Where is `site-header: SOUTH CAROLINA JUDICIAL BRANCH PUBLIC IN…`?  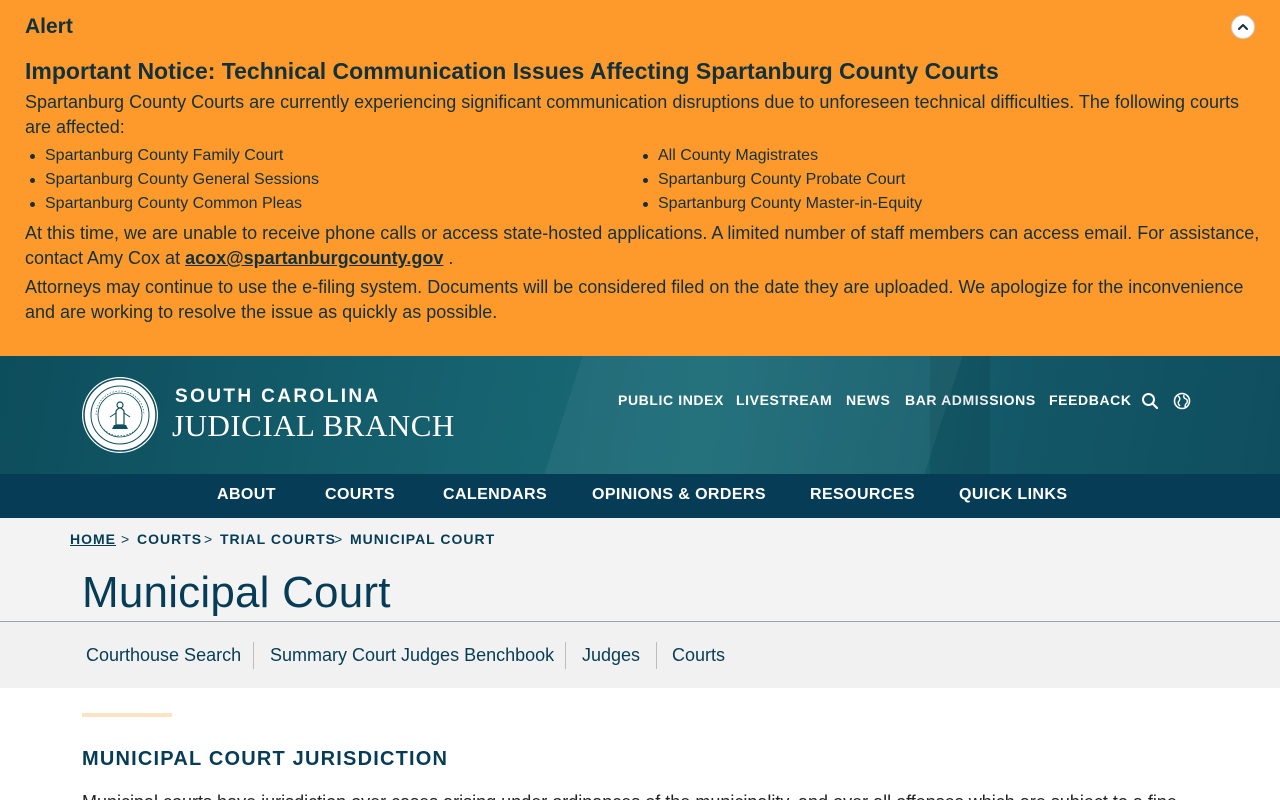 site-header: SOUTH CAROLINA JUDICIAL BRANCH PUBLIC IN… is located at coordinates (640, 415).